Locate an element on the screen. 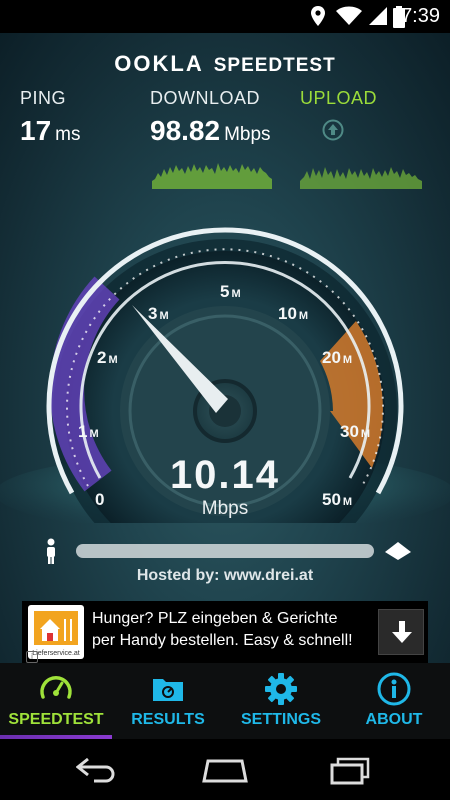 Image resolution: width=450 pixels, height=800 pixels. tab-settings: SETTINGS is located at coordinates (281, 701).